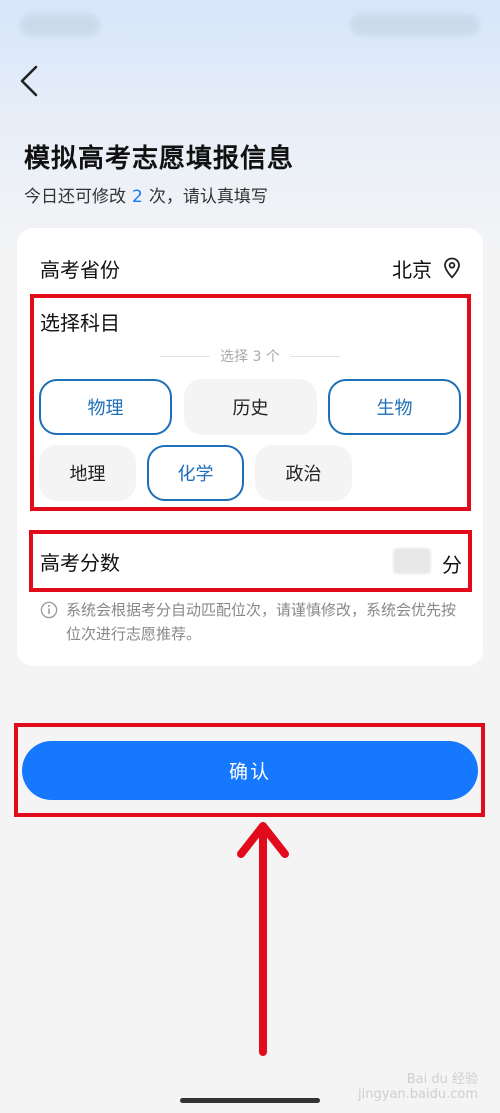 This screenshot has height=1113, width=500. I want to click on page-subtitle: 今日还可修改 2 次，请认真填写, so click(146, 194).